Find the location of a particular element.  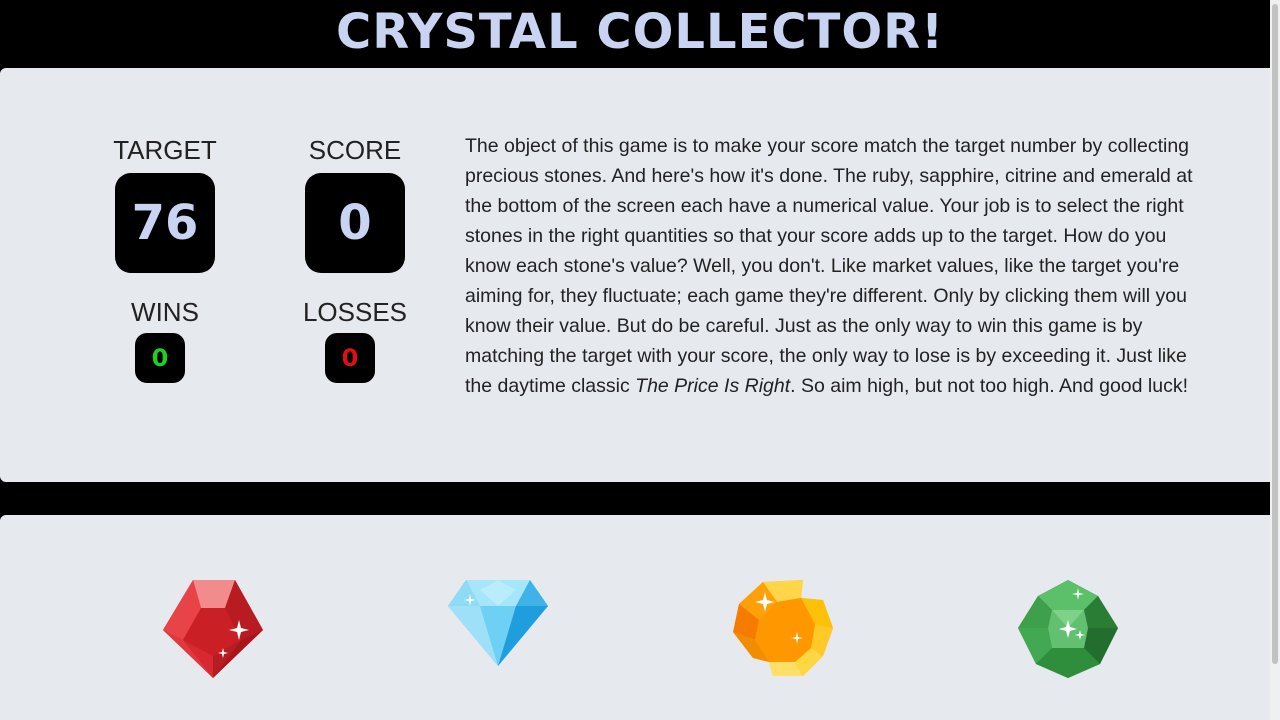

sapphire-icon is located at coordinates (498, 623).